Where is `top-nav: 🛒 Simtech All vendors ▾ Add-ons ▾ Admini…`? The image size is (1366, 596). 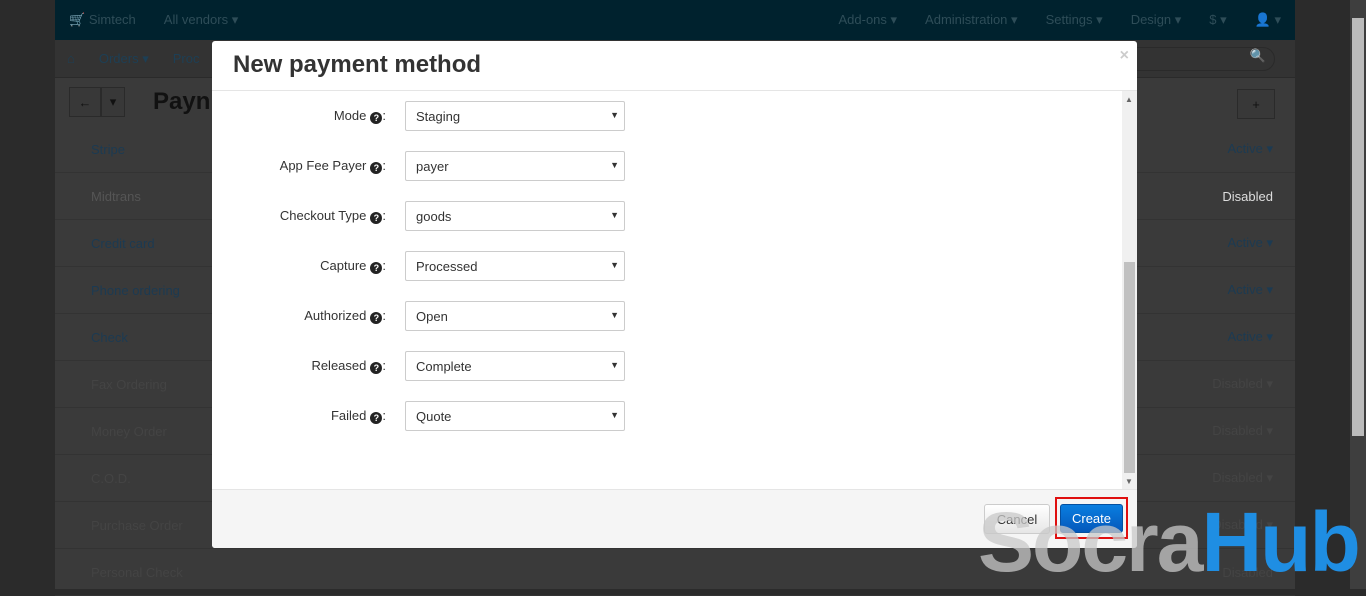
top-nav: 🛒 Simtech All vendors ▾ Add-ons ▾ Admini… is located at coordinates (675, 20).